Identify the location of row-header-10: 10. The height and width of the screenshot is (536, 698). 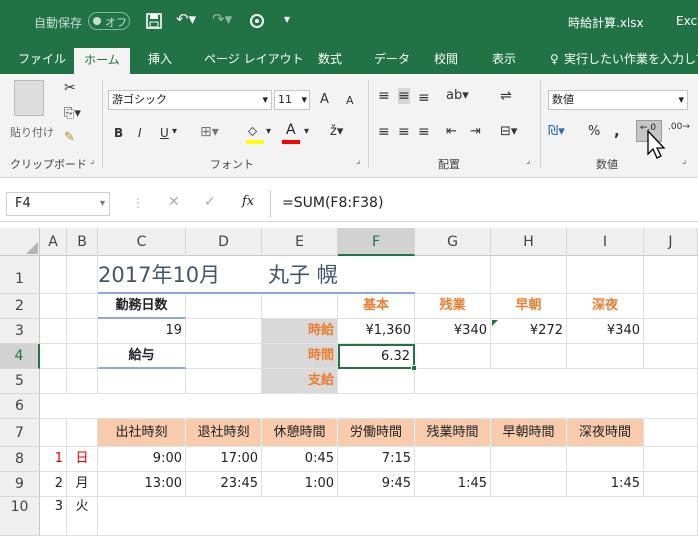
(20, 516).